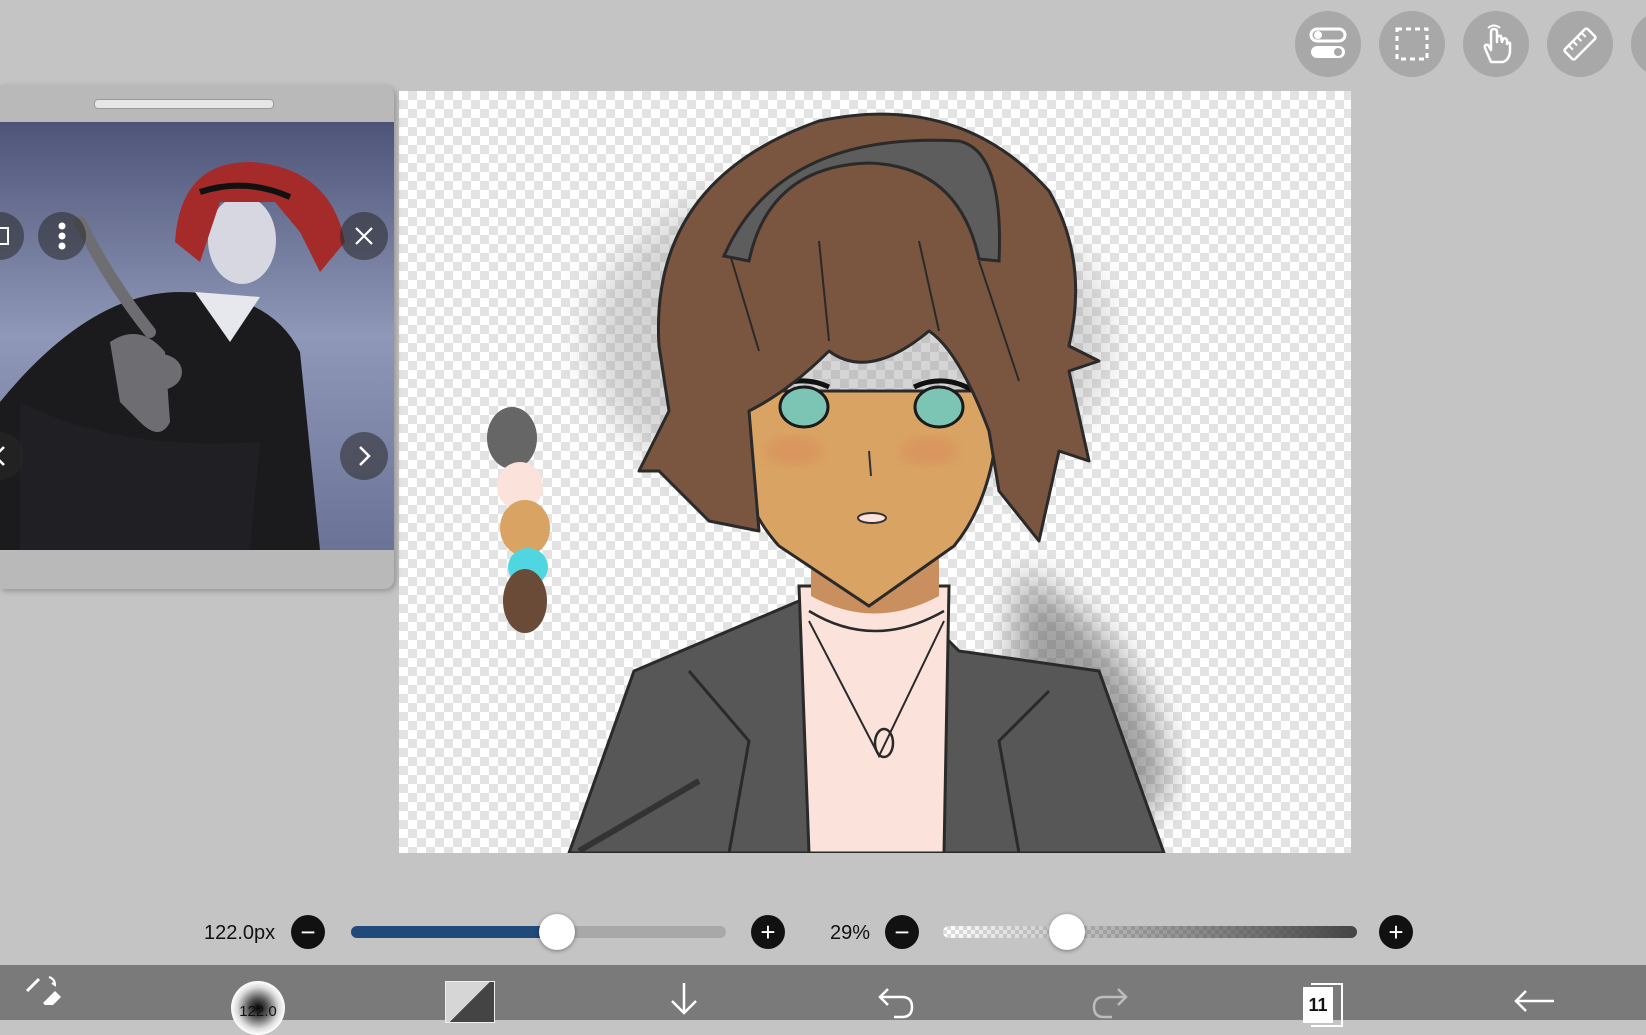 Image resolution: width=1646 pixels, height=1035 pixels. I want to click on layers-icon: 11, so click(1323, 1005).